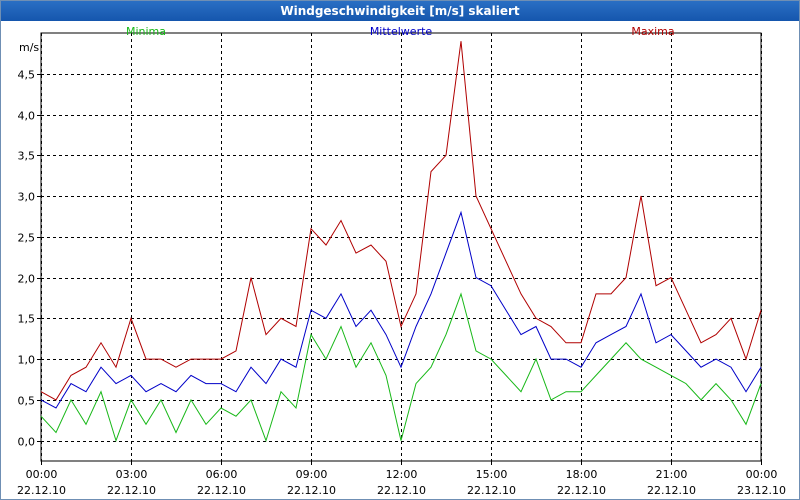 The width and height of the screenshot is (800, 500). Describe the element at coordinates (27, 156) in the screenshot. I see `y-tick-label: 3,5` at that location.